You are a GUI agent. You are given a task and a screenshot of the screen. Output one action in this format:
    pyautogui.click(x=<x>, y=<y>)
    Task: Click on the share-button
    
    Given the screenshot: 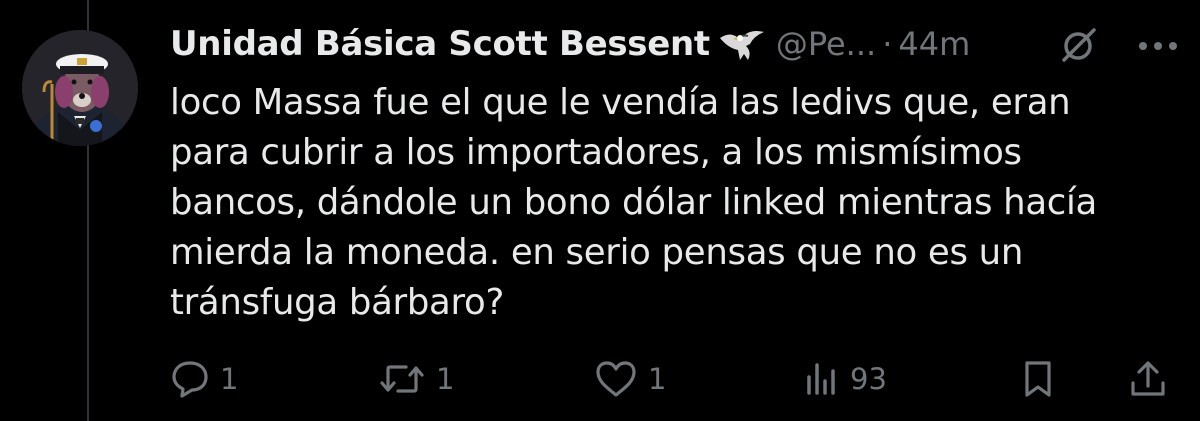 What is the action you would take?
    pyautogui.click(x=1148, y=379)
    